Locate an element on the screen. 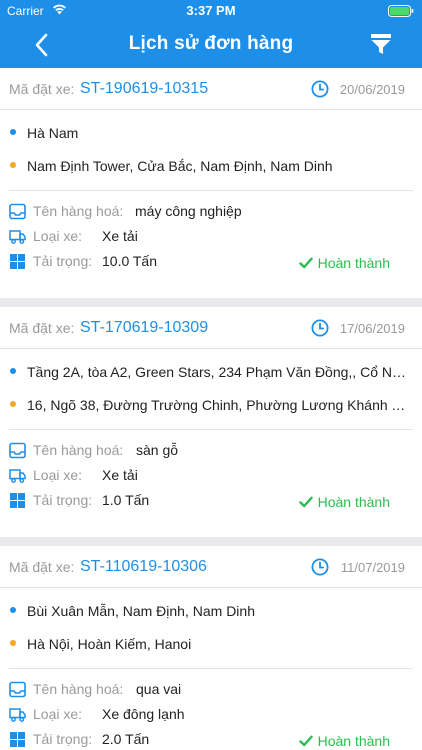  order-date: 20/06/2019 is located at coordinates (372, 89).